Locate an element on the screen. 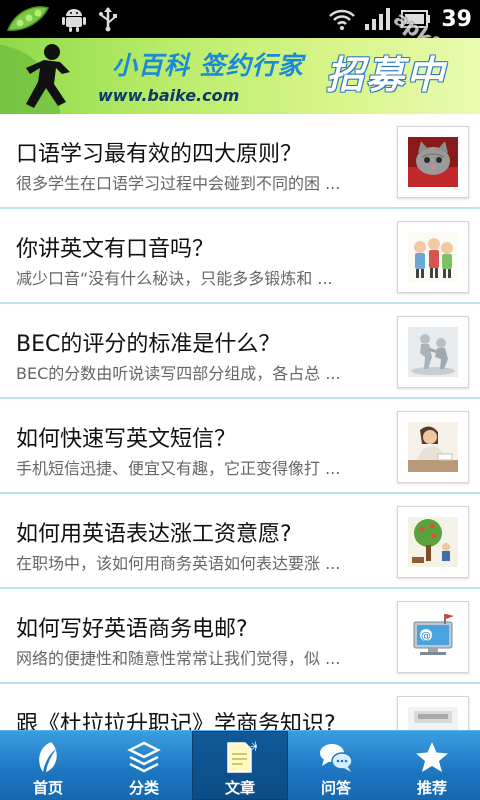  article-title: 如何写好英语商务电邮? is located at coordinates (132, 629).